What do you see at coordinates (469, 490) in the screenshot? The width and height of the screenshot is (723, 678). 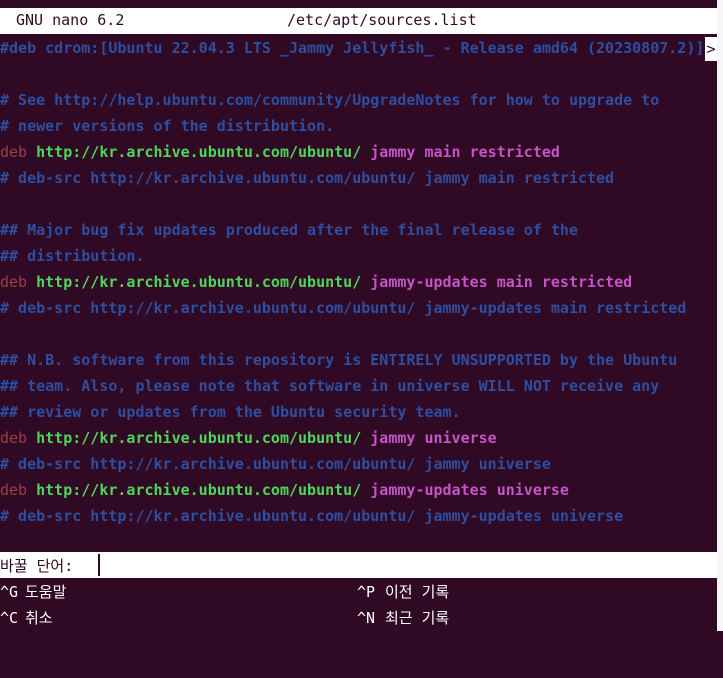 I see `code-segment: jammy-updates universe` at bounding box center [469, 490].